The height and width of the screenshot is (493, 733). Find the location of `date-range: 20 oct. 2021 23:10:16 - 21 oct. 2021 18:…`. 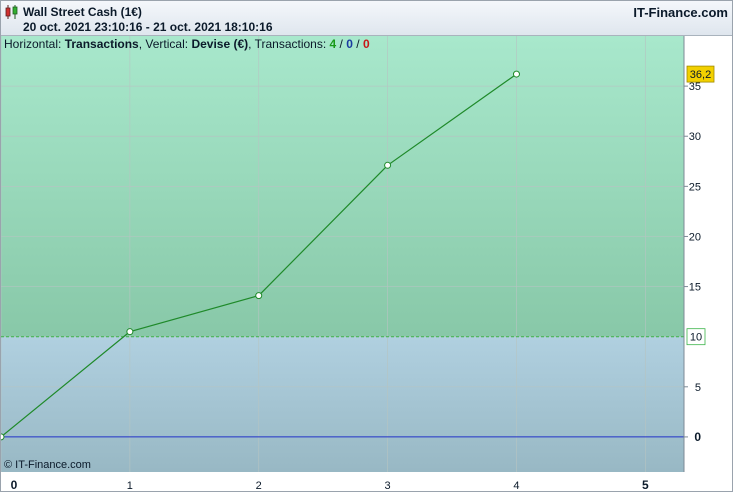

date-range: 20 oct. 2021 23:10:16 - 21 oct. 2021 18:… is located at coordinates (148, 27).